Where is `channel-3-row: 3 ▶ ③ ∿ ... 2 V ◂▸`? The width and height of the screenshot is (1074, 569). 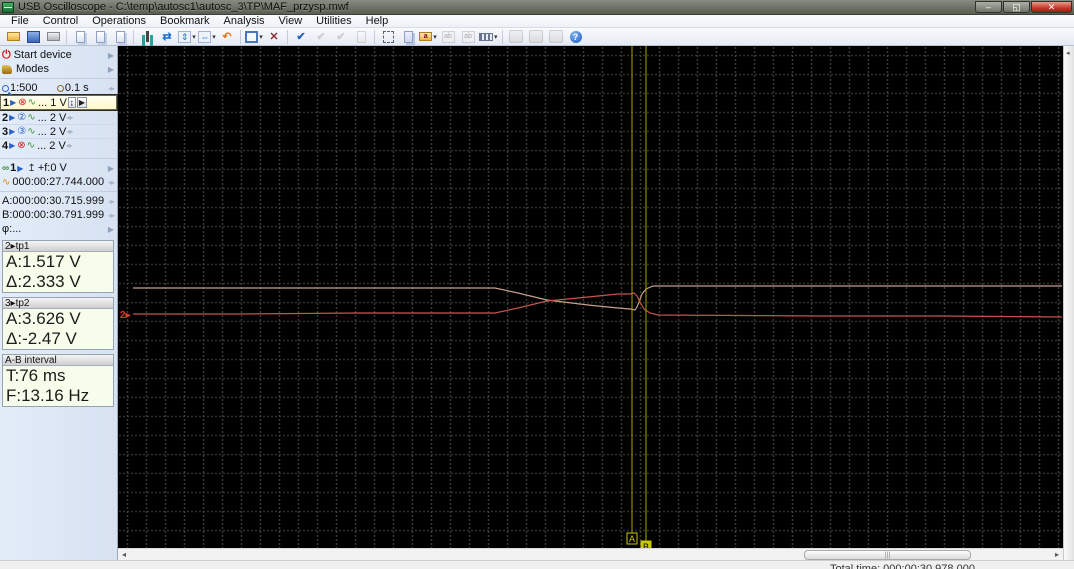
channel-3-row: 3 ▶ ③ ∿ ... 2 V ◂▸ is located at coordinates (58, 131).